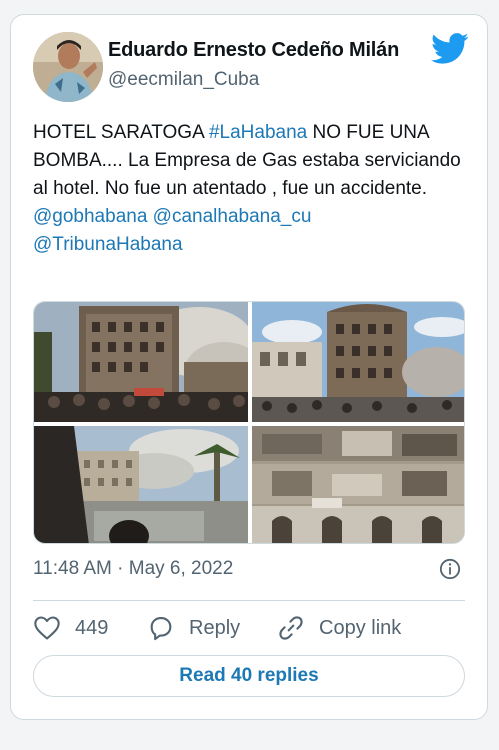 This screenshot has width=499, height=750. I want to click on mention-tribunahabana: @TribunaHabana, so click(108, 244).